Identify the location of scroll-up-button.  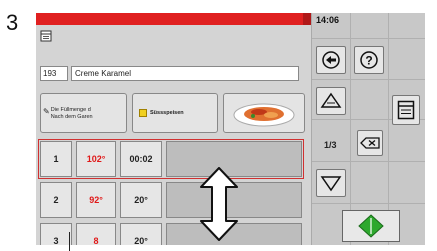
(331, 101).